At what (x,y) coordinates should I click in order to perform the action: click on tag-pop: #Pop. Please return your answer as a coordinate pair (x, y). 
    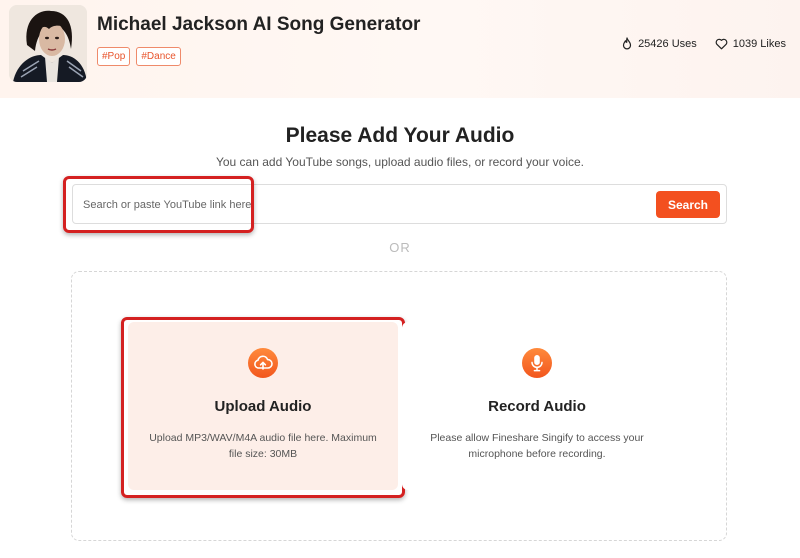
    Looking at the image, I should click on (114, 56).